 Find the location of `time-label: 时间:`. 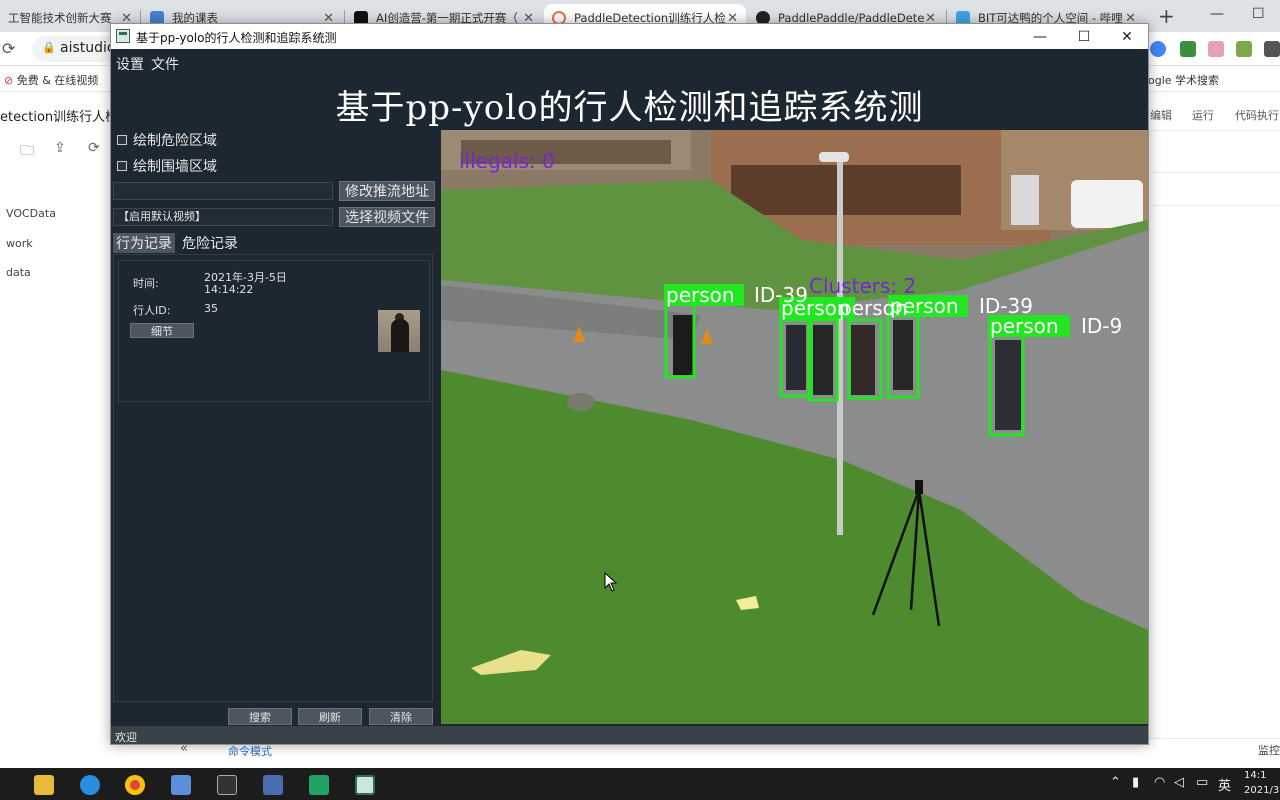

time-label: 时间: is located at coordinates (146, 283).